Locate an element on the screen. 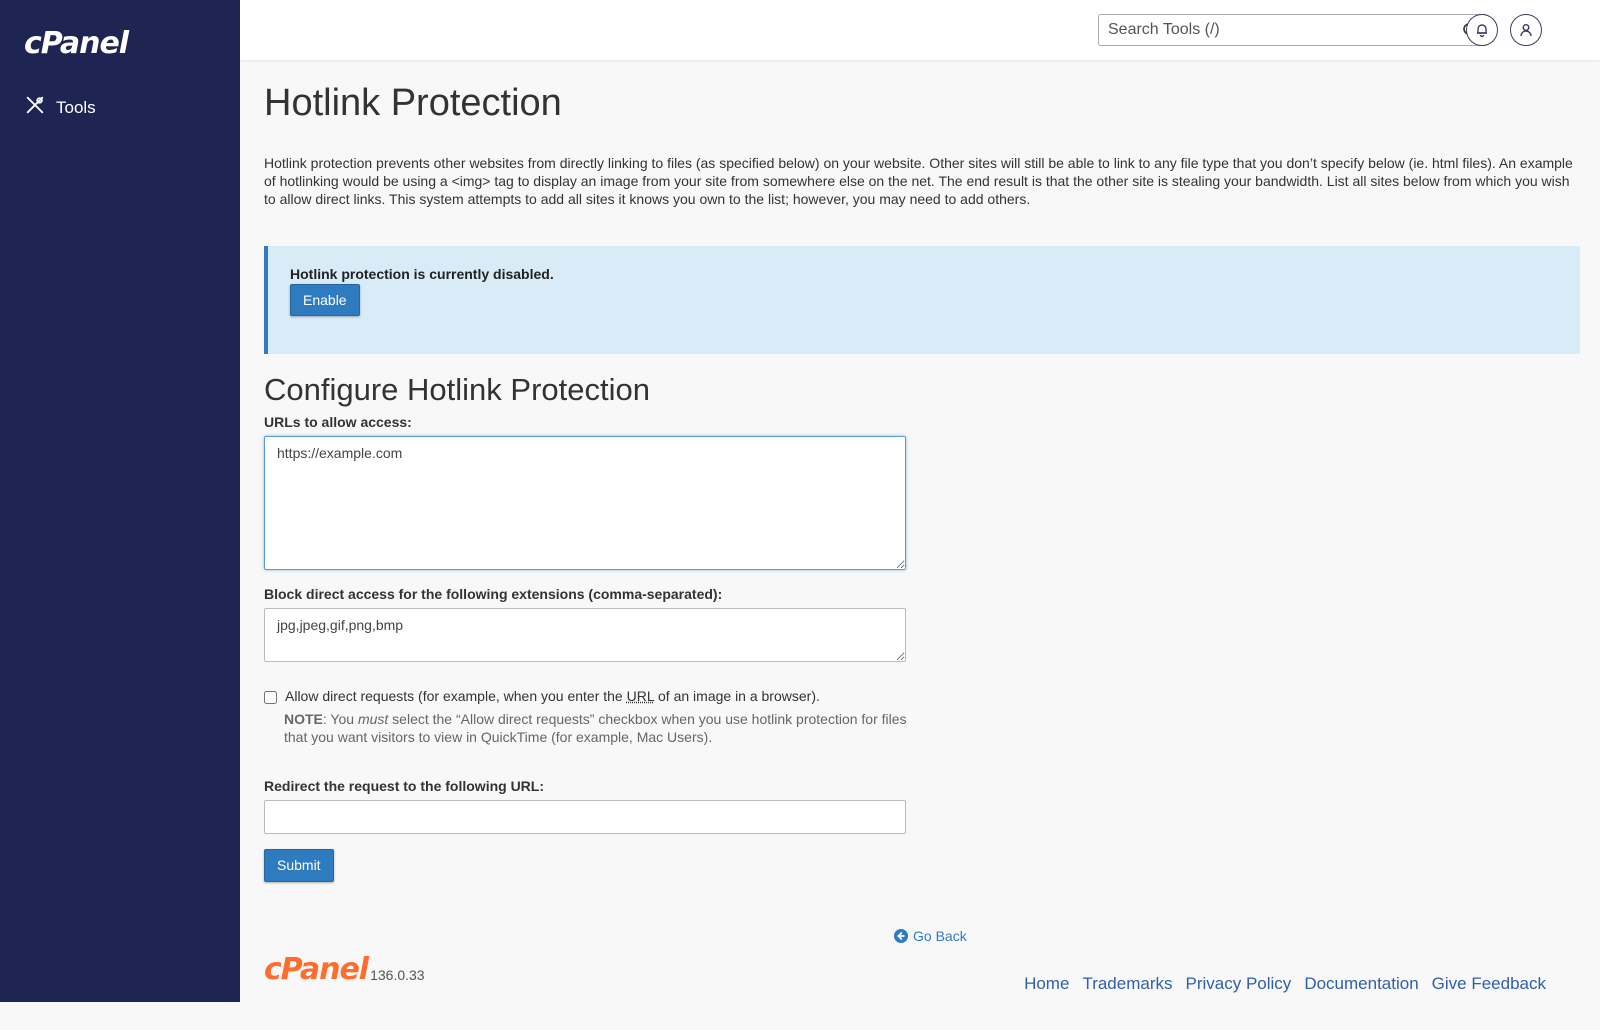  search-input is located at coordinates (1269, 30).